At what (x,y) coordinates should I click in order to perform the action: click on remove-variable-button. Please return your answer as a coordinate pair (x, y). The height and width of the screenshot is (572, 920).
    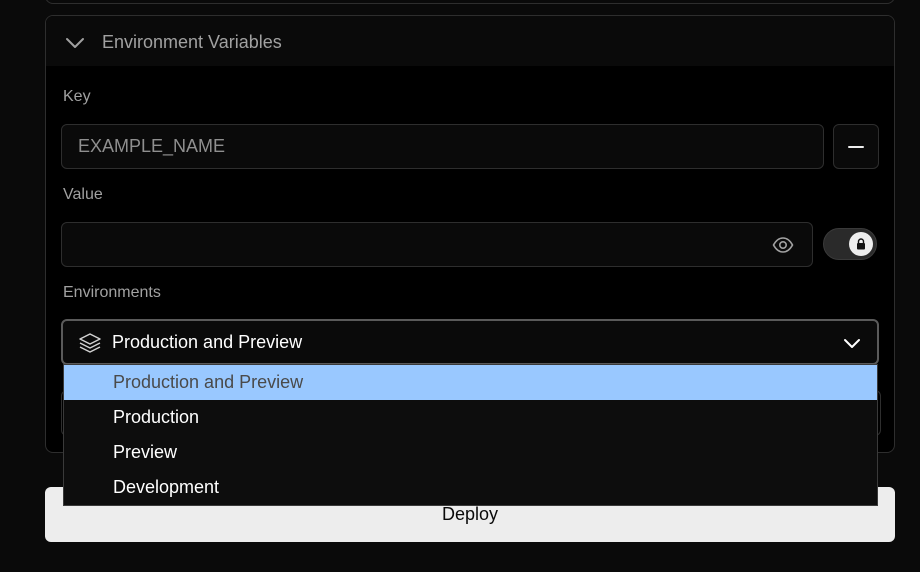
    Looking at the image, I should click on (856, 146).